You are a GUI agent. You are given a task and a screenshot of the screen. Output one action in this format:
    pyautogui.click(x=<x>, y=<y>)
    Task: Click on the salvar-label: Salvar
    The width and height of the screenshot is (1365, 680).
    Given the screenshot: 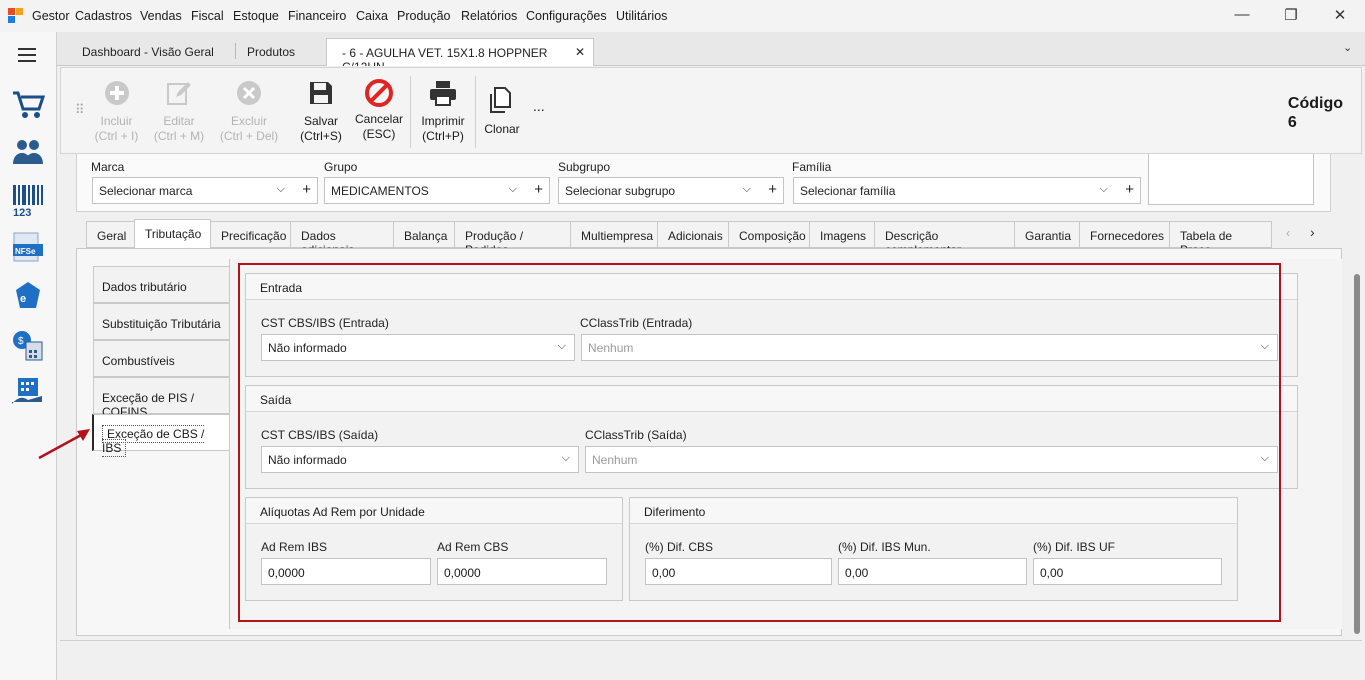 What is the action you would take?
    pyautogui.click(x=320, y=121)
    